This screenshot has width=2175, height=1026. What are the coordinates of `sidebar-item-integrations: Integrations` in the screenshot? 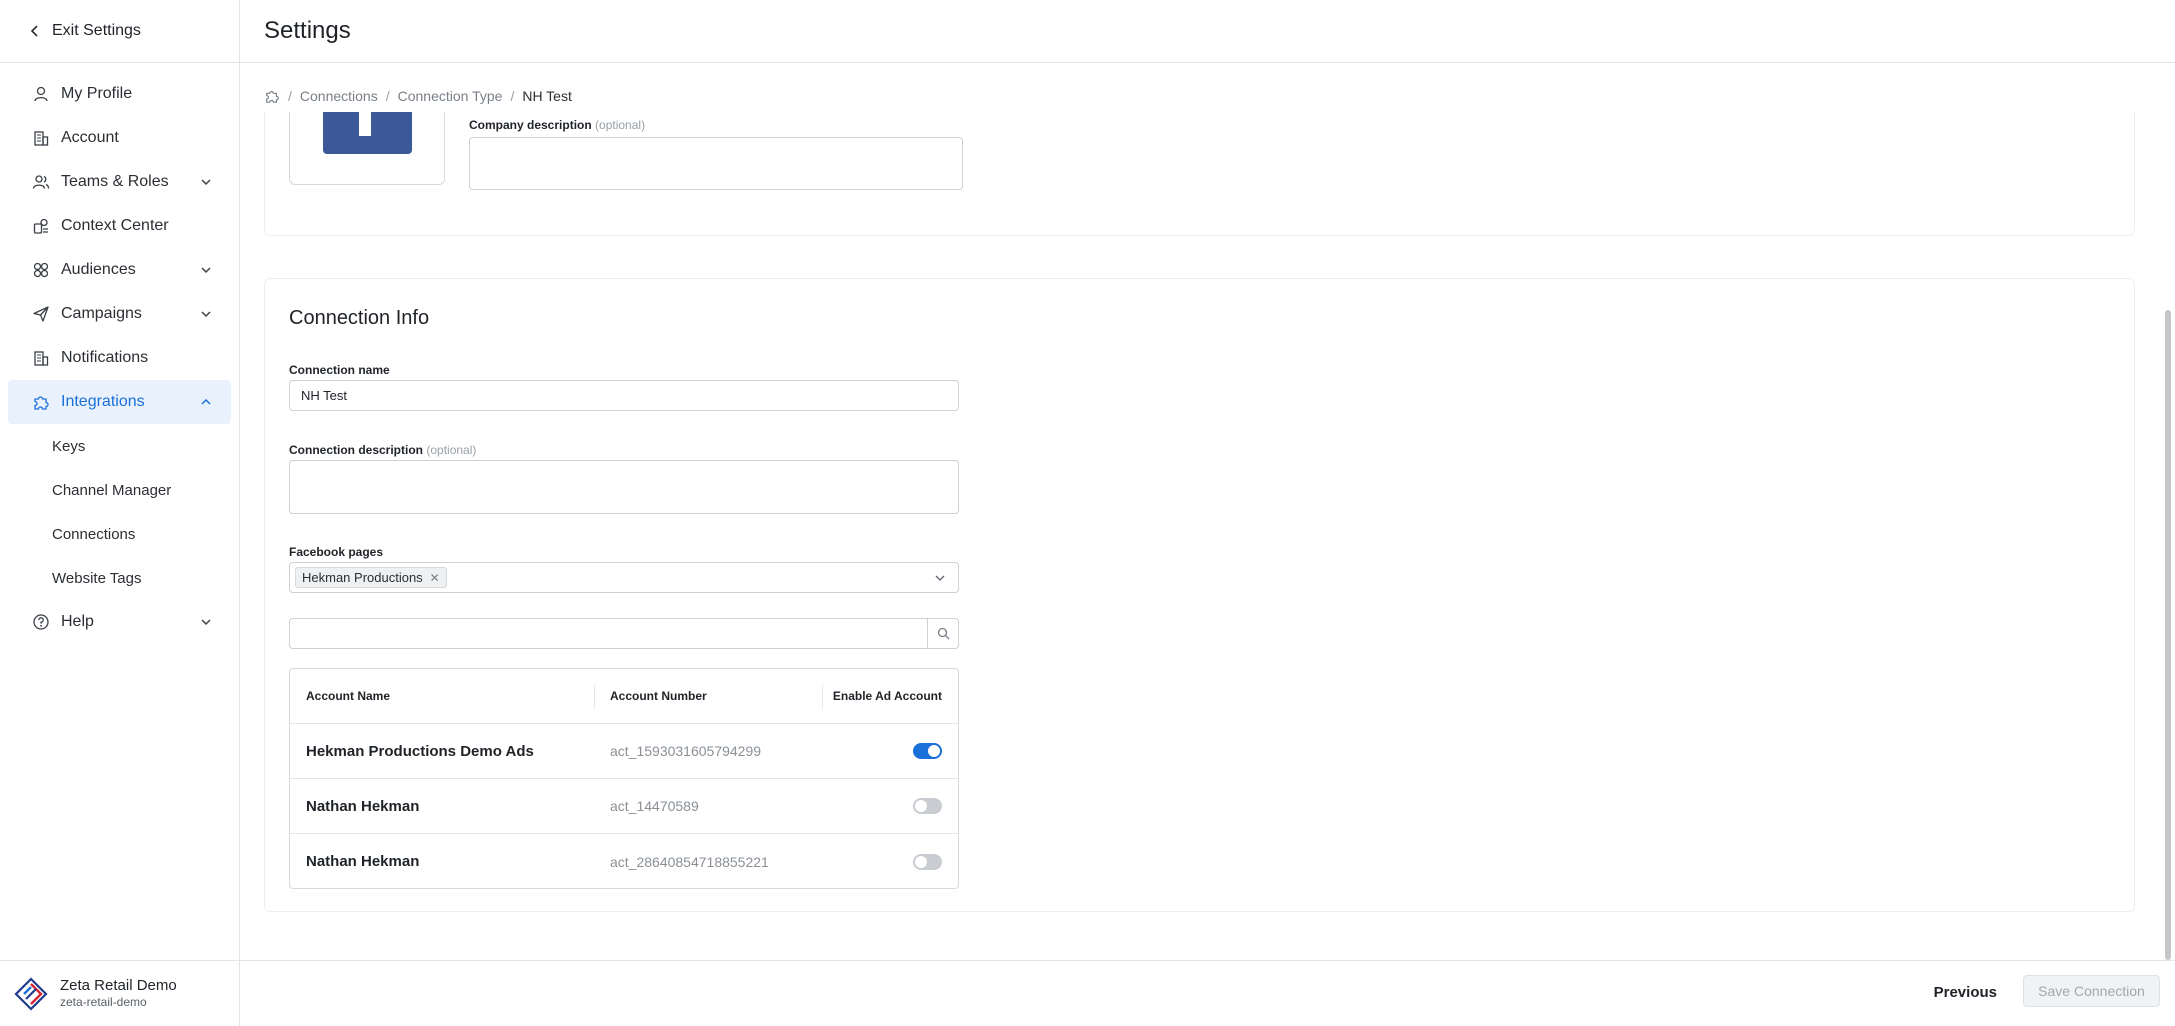 It's located at (119, 402).